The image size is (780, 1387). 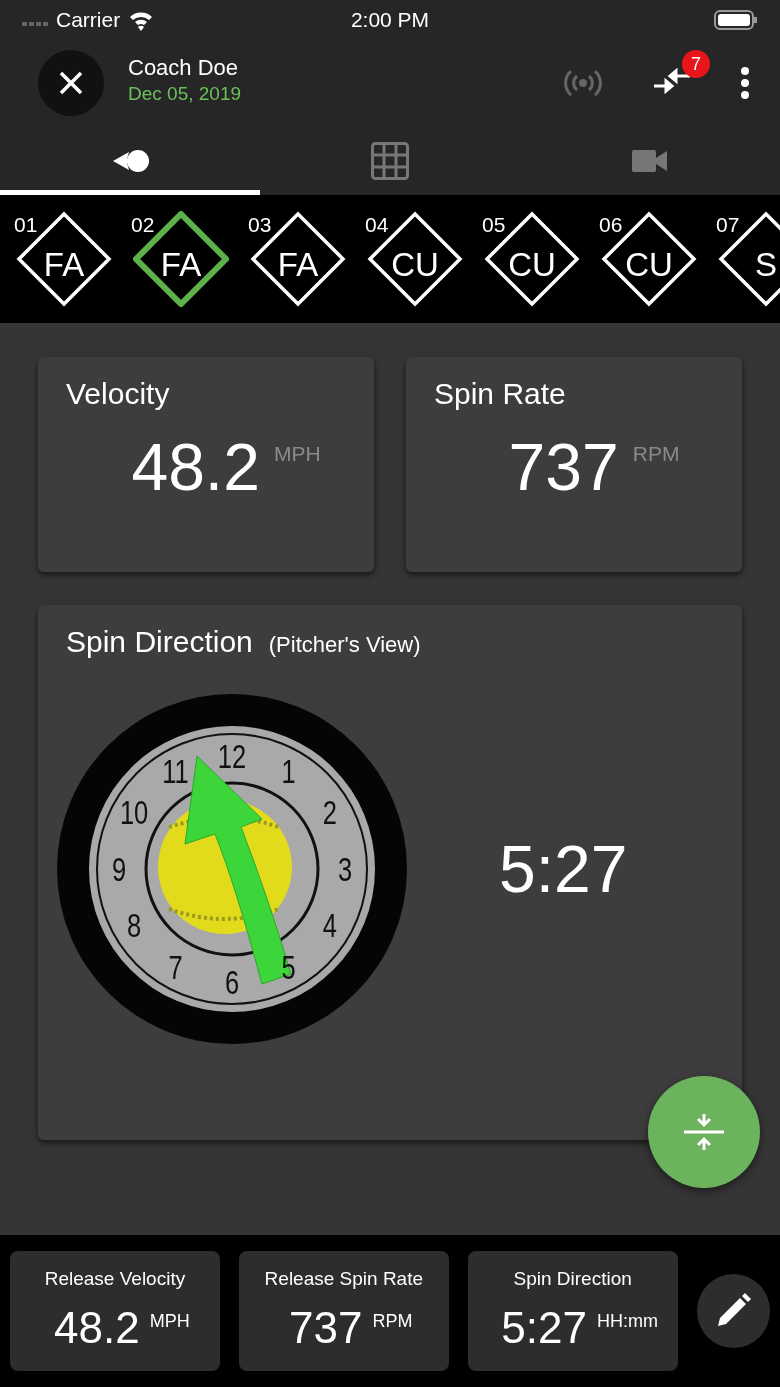 I want to click on clock-number: 1, so click(x=288, y=771).